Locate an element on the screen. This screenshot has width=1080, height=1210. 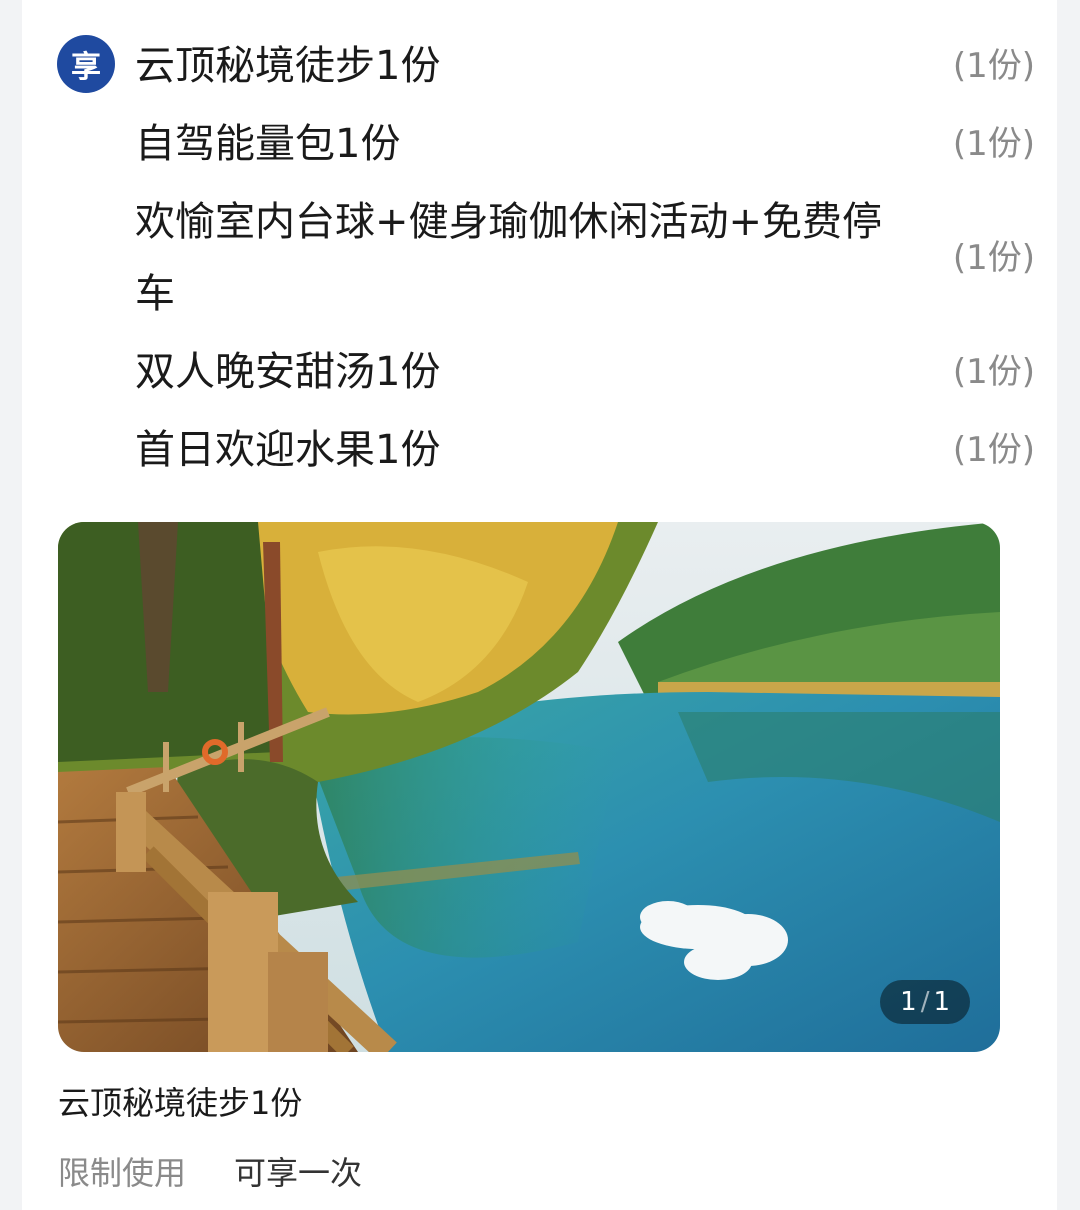
usage-limit-label: 限制使用 is located at coordinates (122, 1173).